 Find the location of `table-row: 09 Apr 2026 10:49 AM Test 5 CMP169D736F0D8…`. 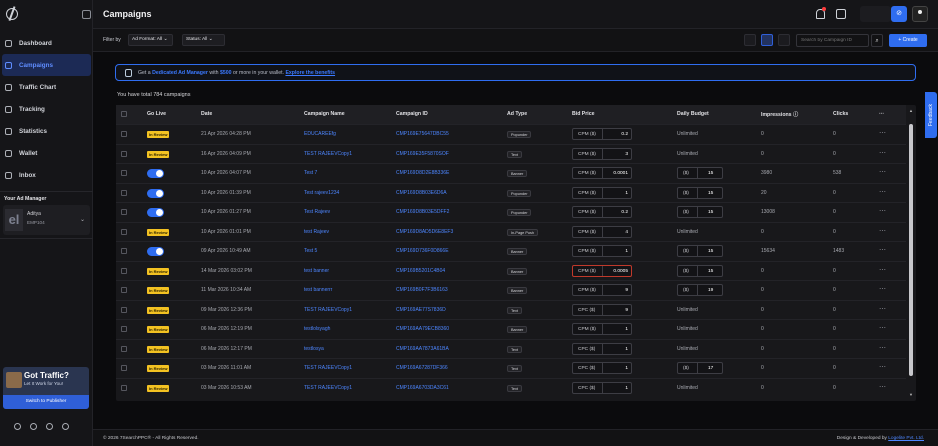

table-row: 09 Apr 2026 10:49 AM Test 5 CMP169D736F0D8… is located at coordinates (511, 251).